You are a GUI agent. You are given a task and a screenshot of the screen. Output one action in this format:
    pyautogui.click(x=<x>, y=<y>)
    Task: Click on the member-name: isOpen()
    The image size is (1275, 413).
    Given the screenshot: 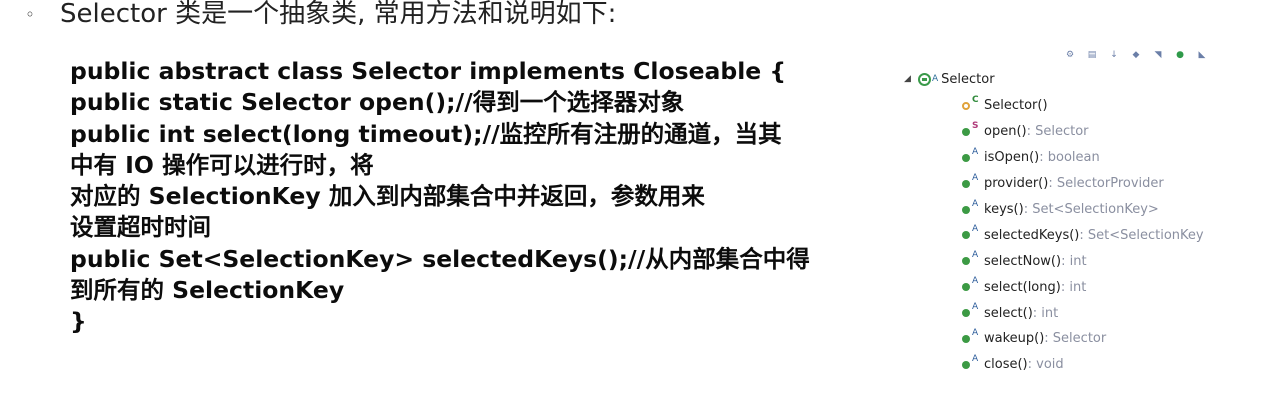 What is the action you would take?
    pyautogui.click(x=1012, y=158)
    